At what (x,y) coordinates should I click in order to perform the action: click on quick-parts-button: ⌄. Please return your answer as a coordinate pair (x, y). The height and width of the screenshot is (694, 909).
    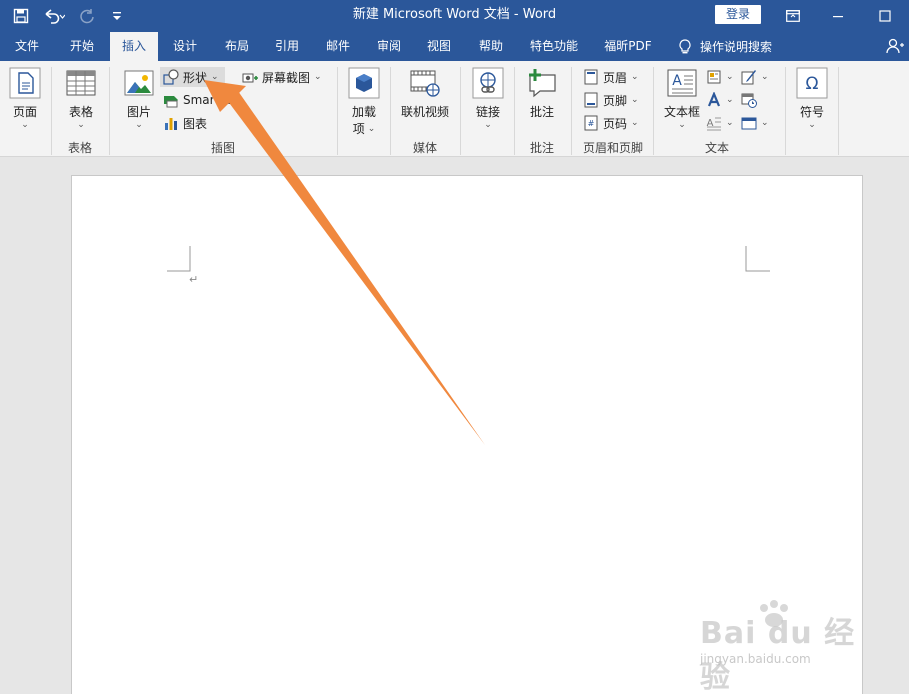
    Looking at the image, I should click on (720, 77).